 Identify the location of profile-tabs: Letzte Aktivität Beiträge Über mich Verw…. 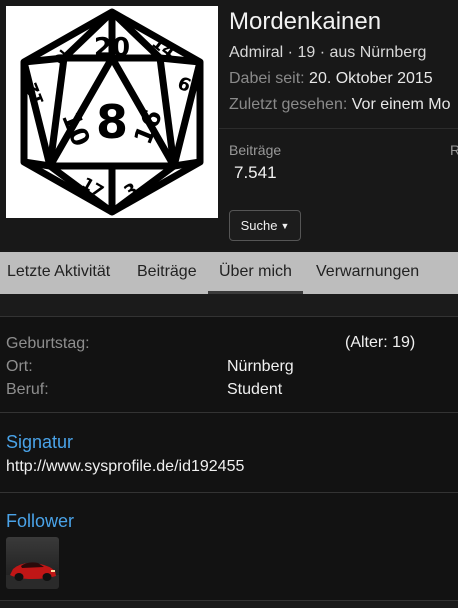
(229, 273).